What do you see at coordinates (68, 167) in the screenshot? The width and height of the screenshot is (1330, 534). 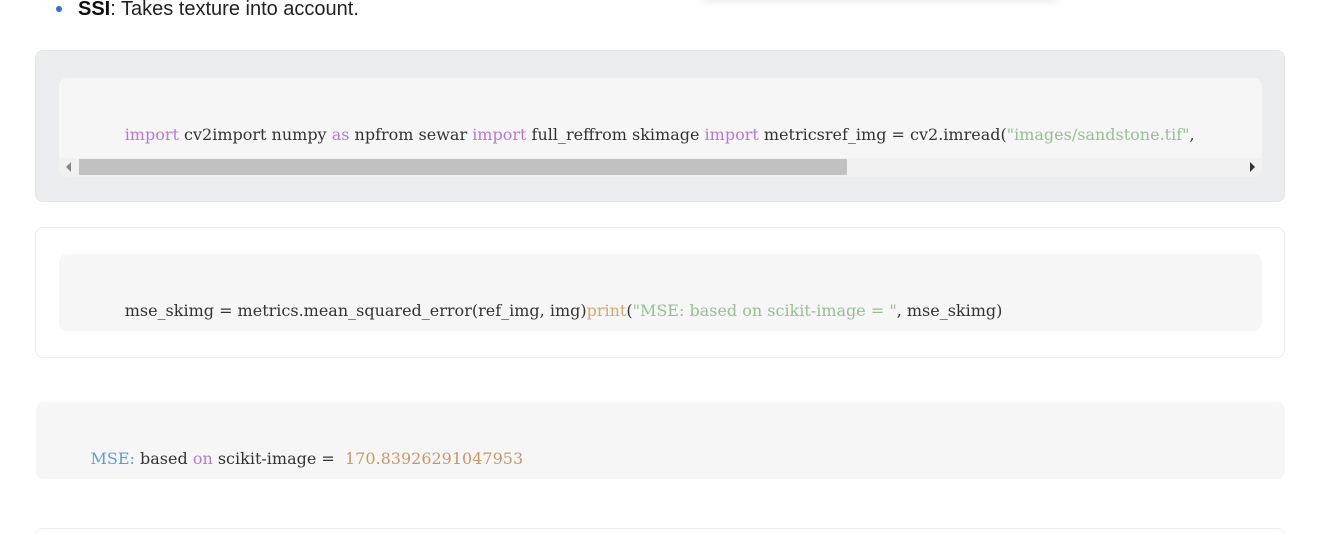 I see `scroll-left-arrow-icon` at bounding box center [68, 167].